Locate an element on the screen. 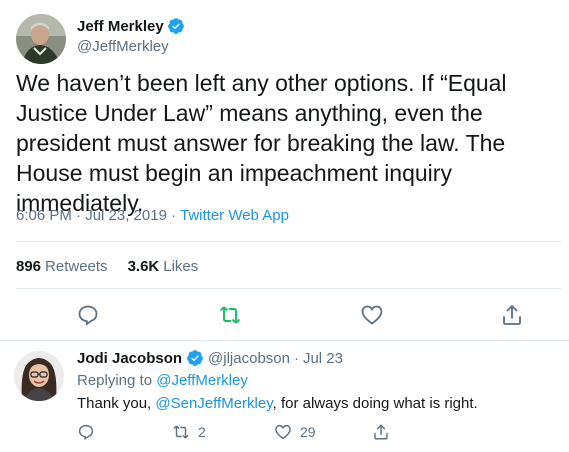 The height and width of the screenshot is (452, 569). reply-author-name: Jodi Jacobson is located at coordinates (129, 358).